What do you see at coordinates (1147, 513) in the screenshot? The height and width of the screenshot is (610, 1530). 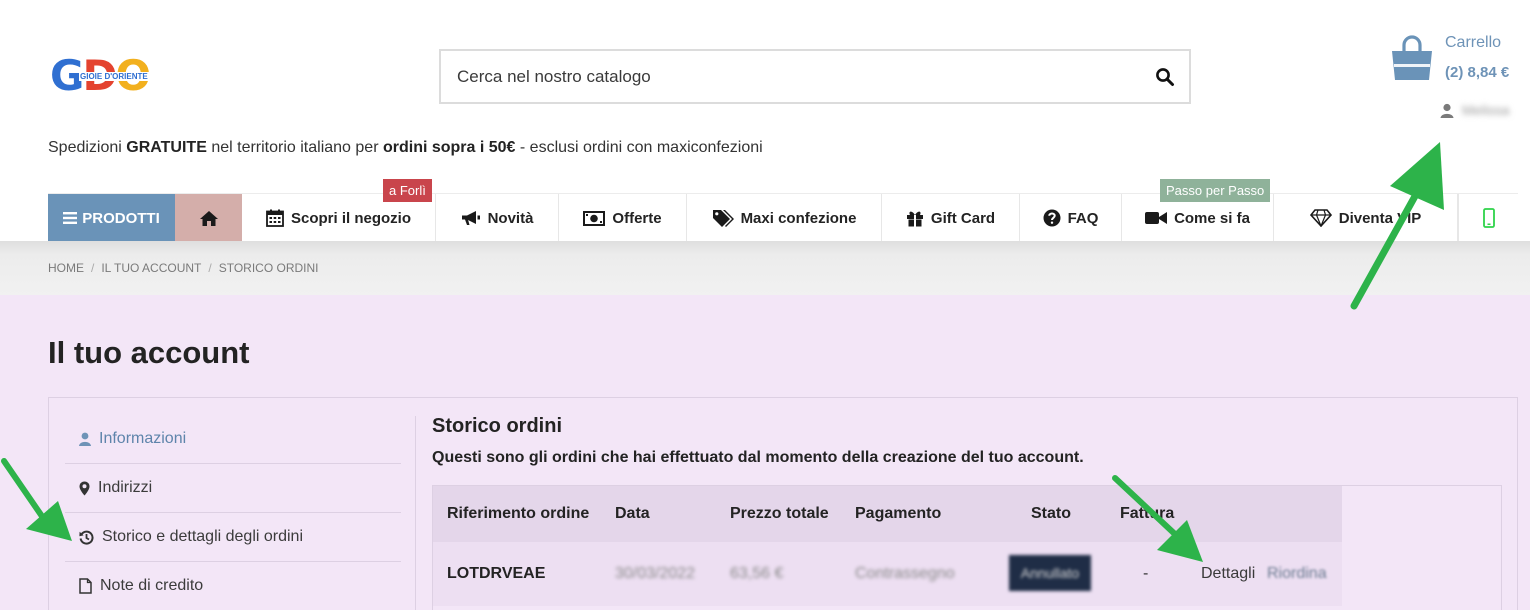 I see `column-header: Fattura` at bounding box center [1147, 513].